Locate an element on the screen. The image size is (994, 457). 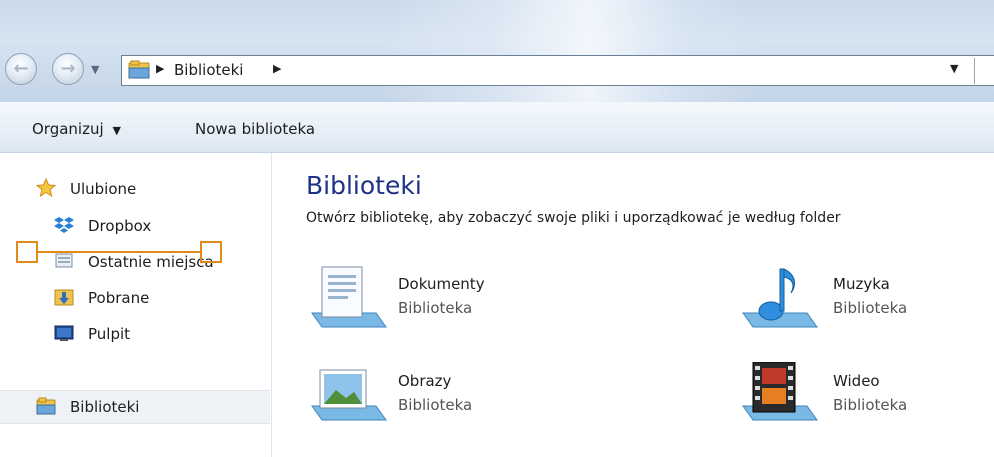
chevron-down-icon: ▼ is located at coordinates (116, 130).